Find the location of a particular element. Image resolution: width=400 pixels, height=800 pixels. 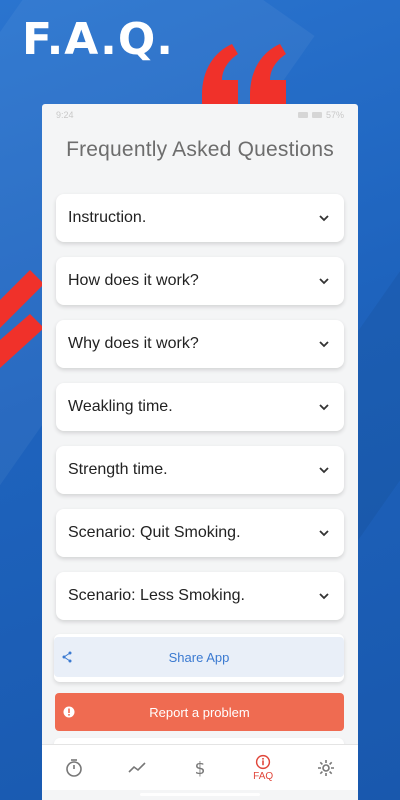

gear-icon is located at coordinates (326, 767).